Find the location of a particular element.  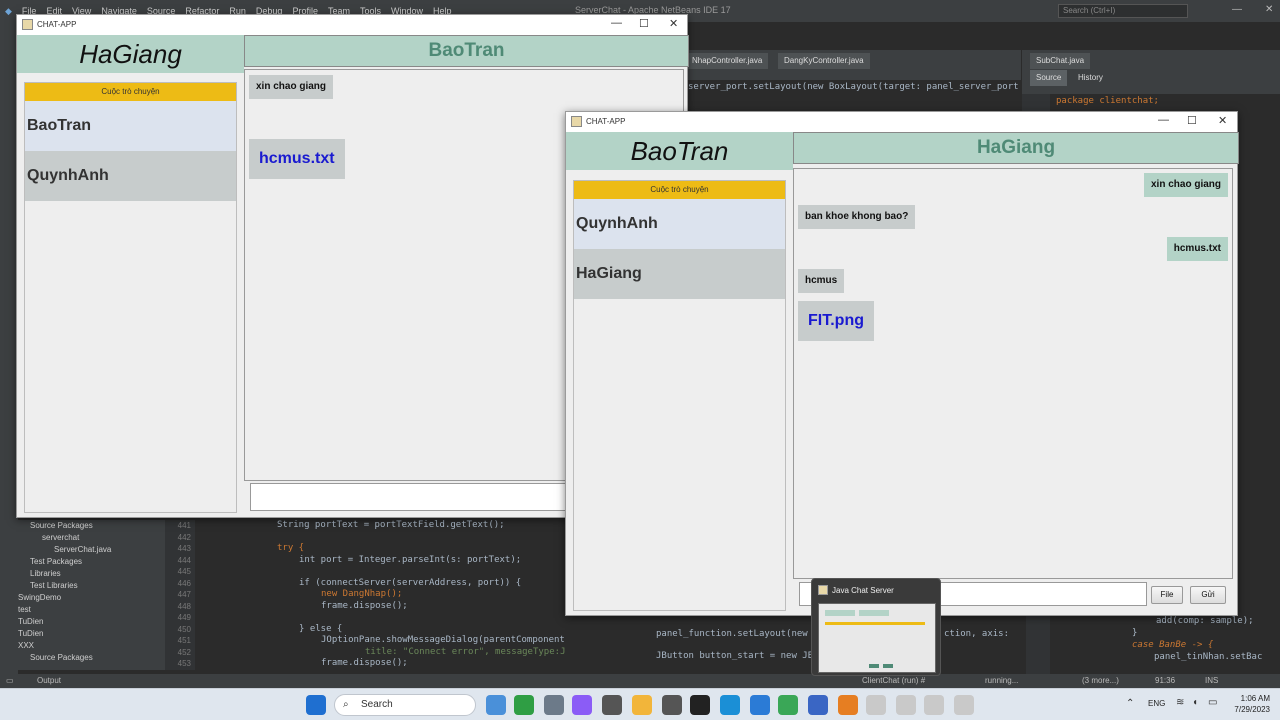

file-message: FIT.png is located at coordinates (836, 321).